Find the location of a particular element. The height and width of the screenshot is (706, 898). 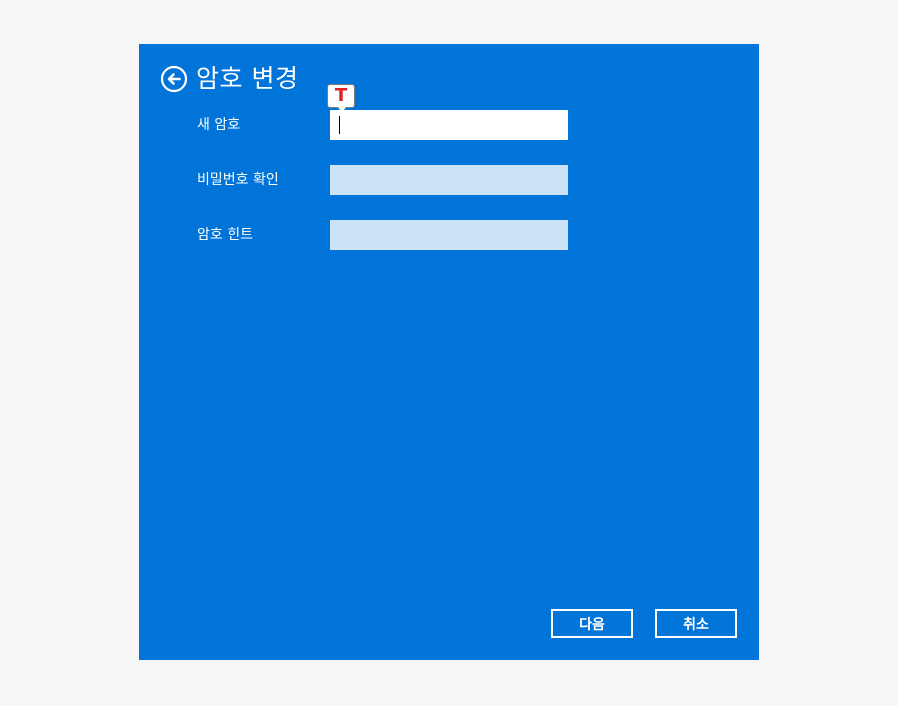

confirm-password-label: 비밀번호 확인 is located at coordinates (238, 180).